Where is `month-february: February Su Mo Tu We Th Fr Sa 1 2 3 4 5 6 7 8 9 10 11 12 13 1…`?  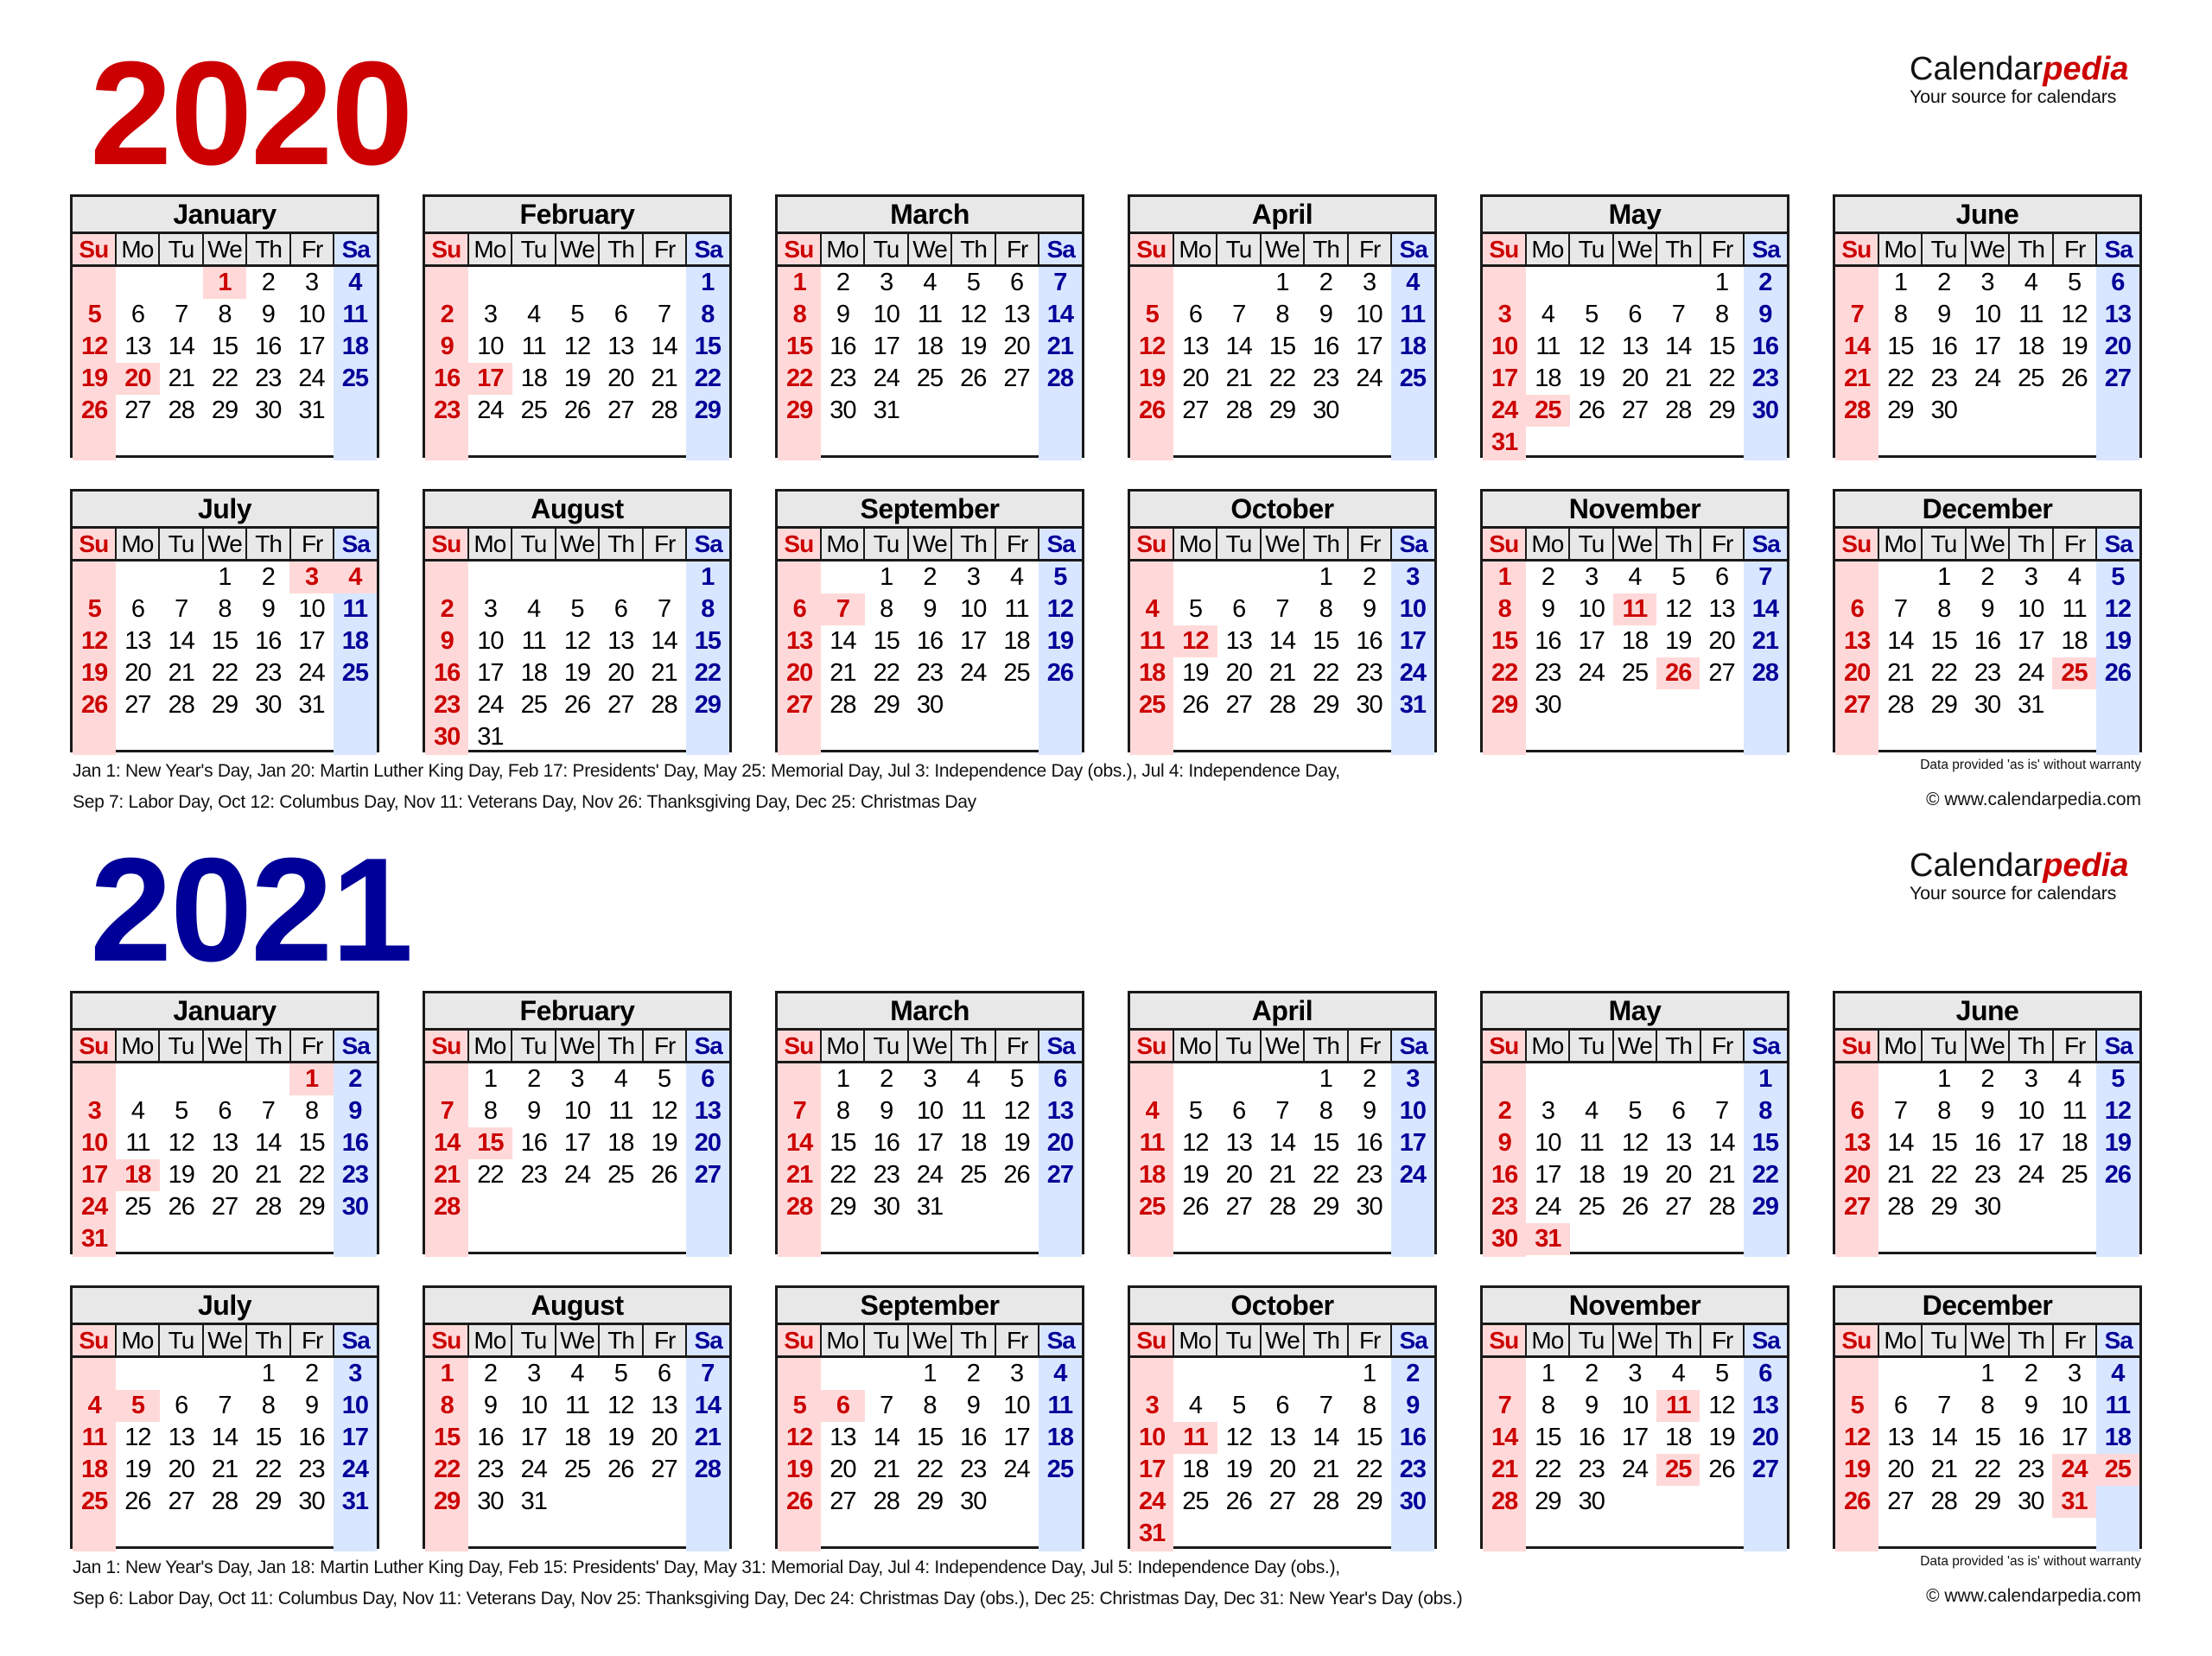 month-february: February Su Mo Tu We Th Fr Sa 1 2 3 4 5 6 7 8 9 10 11 12 13 1… is located at coordinates (577, 327).